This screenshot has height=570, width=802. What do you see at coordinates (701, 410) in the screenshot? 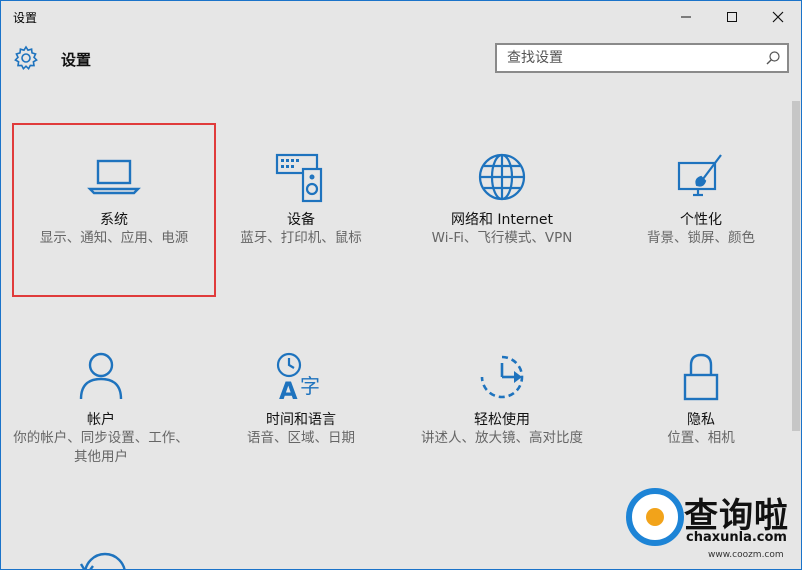
I see `tile-privacy: 隐私 位置、相机` at bounding box center [701, 410].